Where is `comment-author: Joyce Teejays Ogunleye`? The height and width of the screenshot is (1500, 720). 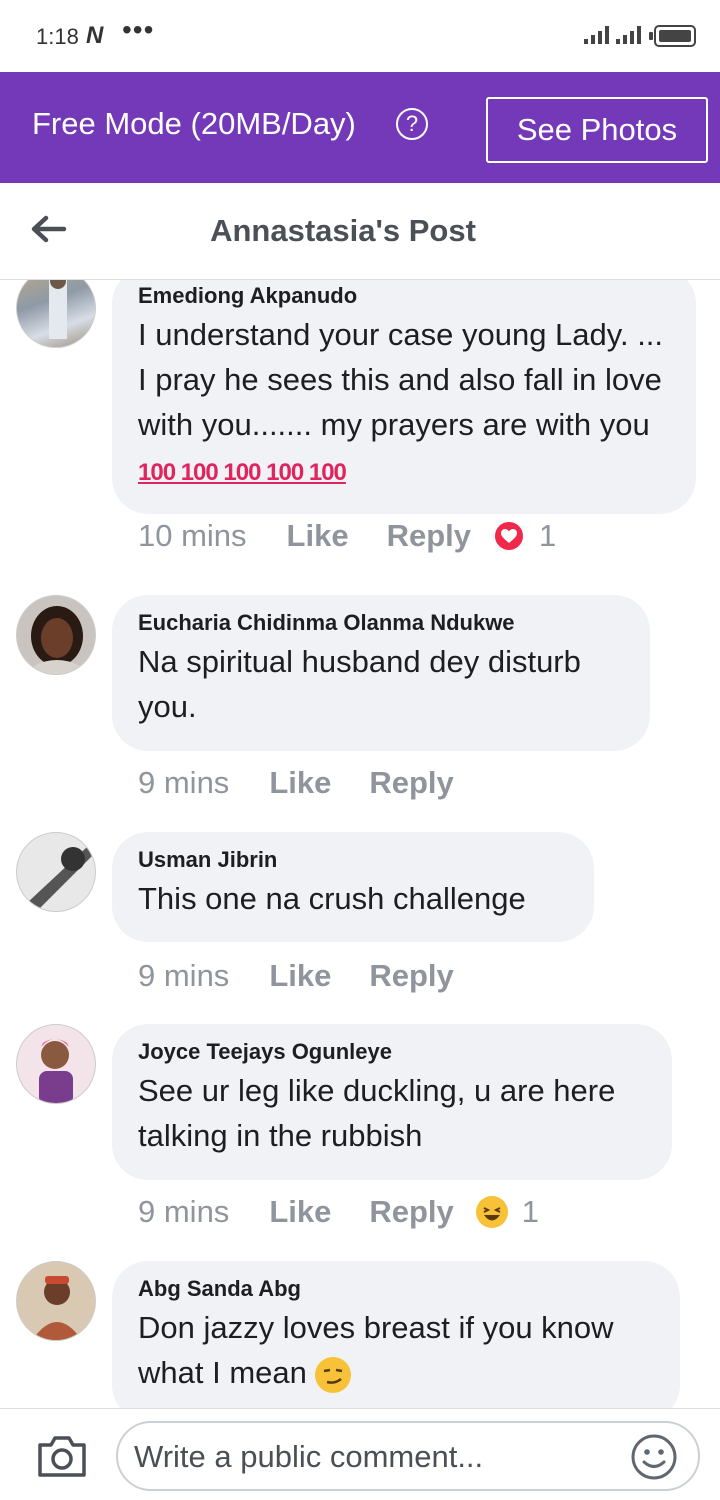 comment-author: Joyce Teejays Ogunleye is located at coordinates (392, 1052).